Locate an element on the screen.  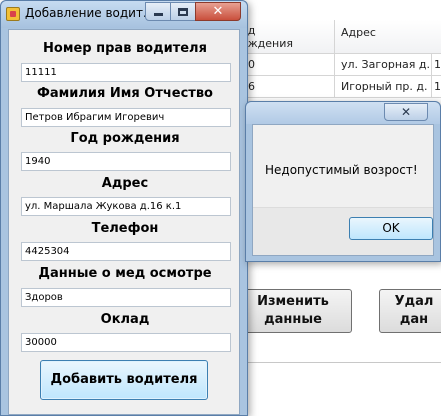
address-input is located at coordinates (126, 206).